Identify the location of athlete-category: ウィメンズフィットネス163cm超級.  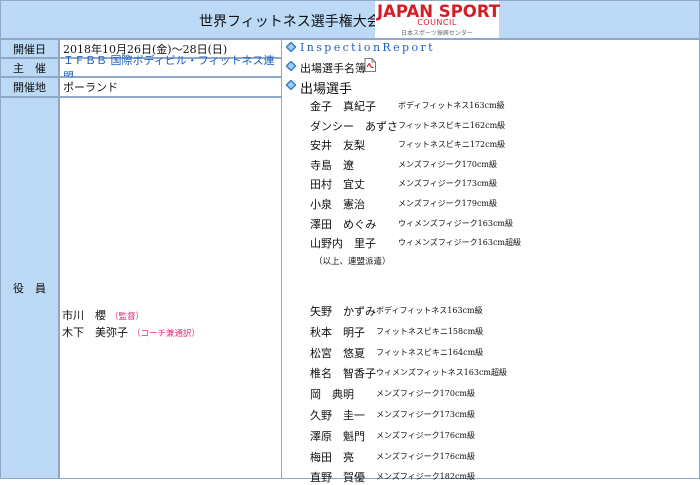
(442, 373).